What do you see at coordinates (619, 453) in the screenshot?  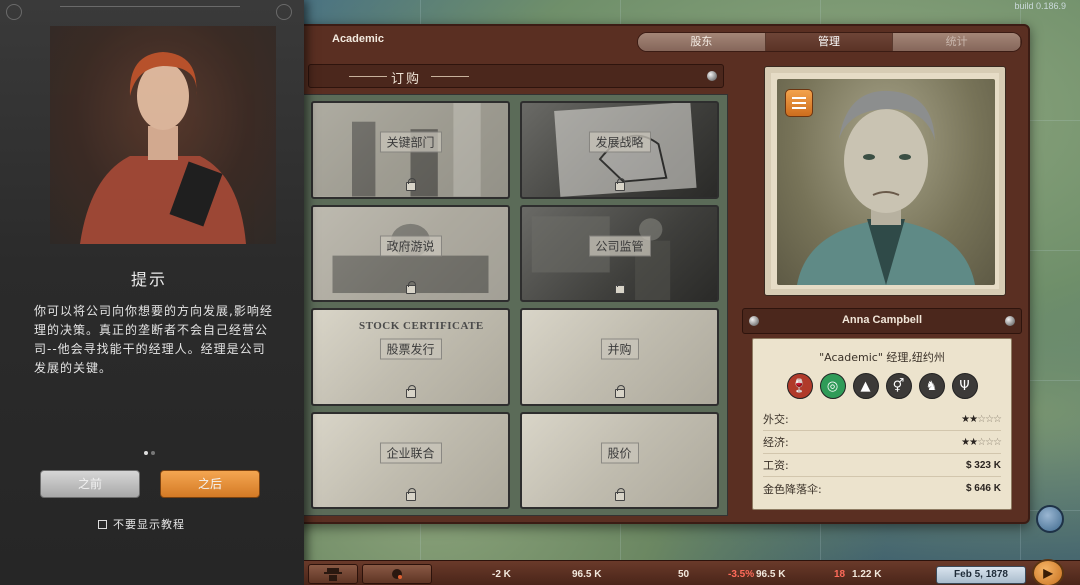 I see `card-label: 股价` at bounding box center [619, 453].